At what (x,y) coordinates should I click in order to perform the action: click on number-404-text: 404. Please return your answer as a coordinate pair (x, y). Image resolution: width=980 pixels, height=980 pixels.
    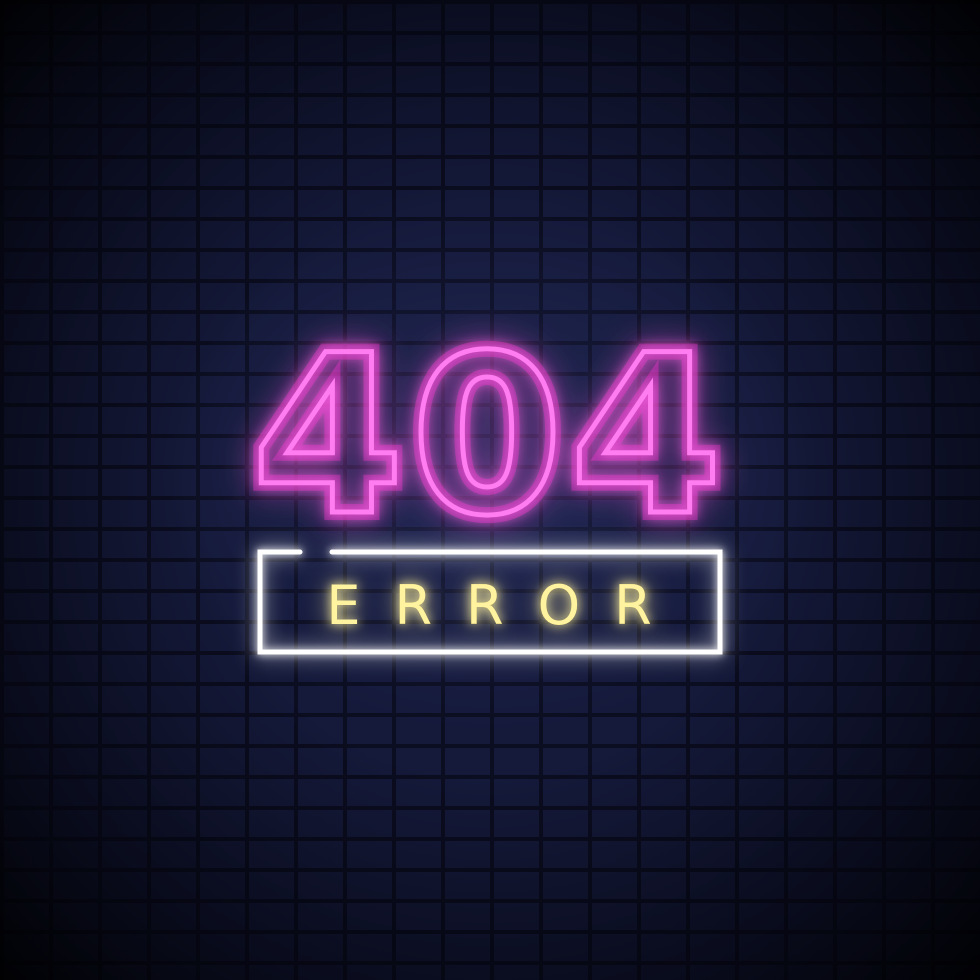
    Looking at the image, I should click on (489, 436).